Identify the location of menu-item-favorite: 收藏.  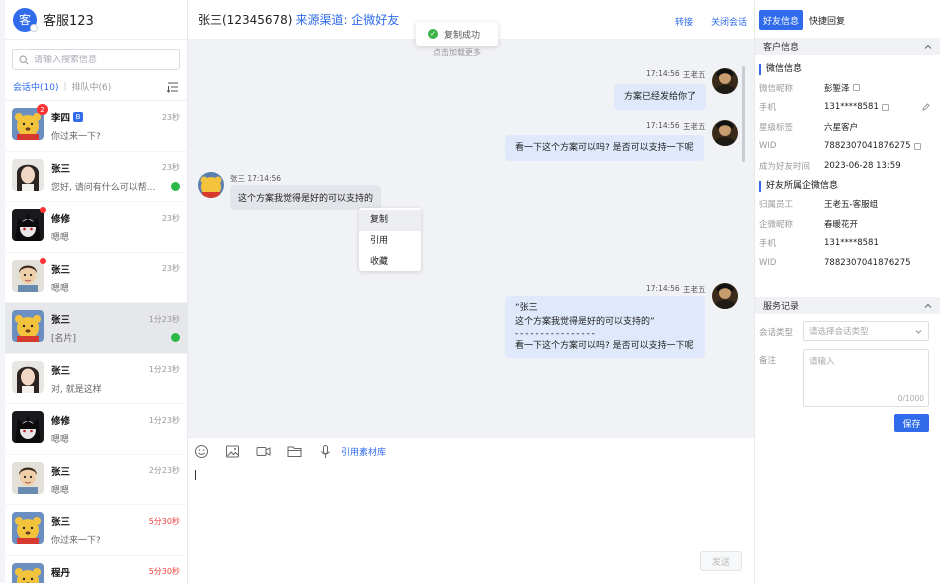
(390, 262).